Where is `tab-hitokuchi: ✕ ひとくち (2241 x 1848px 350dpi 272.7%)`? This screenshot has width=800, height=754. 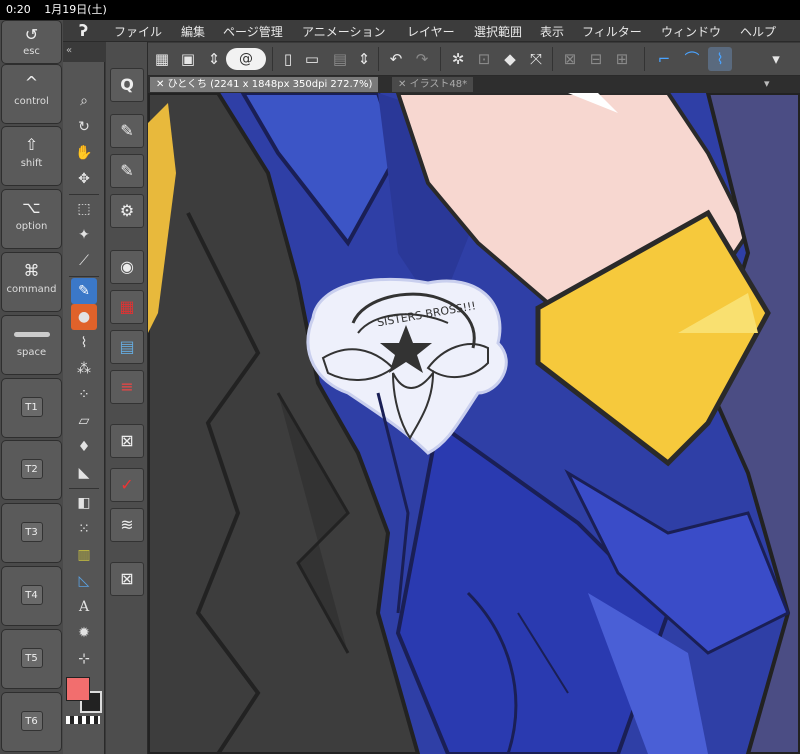
tab-hitokuchi: ✕ ひとくち (2241 x 1848px 350dpi 272.7%) is located at coordinates (264, 84).